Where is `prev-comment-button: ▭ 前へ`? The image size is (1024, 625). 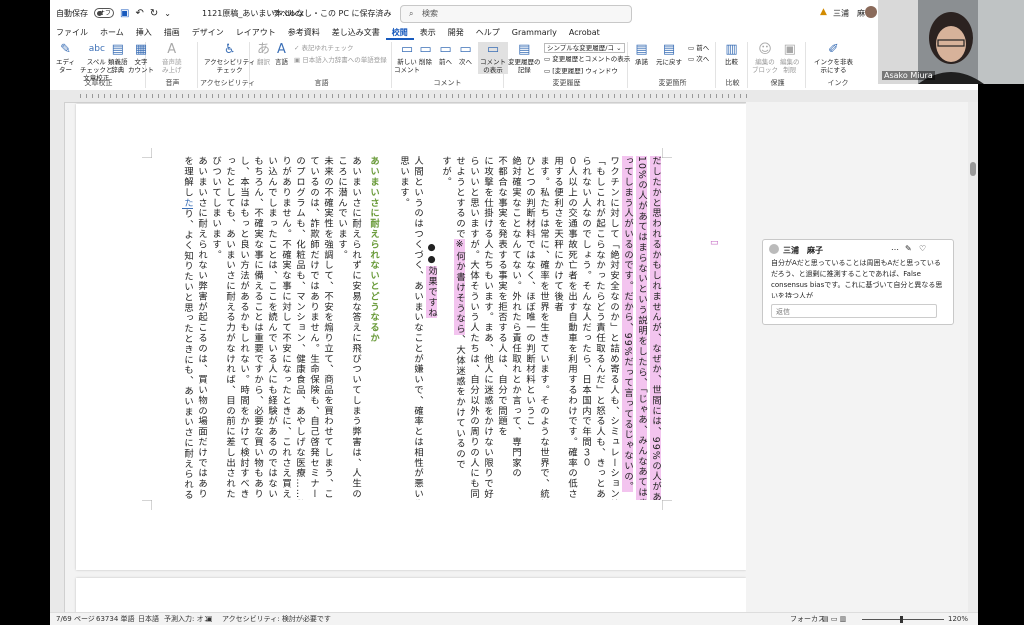 prev-comment-button: ▭ 前へ is located at coordinates (445, 54).